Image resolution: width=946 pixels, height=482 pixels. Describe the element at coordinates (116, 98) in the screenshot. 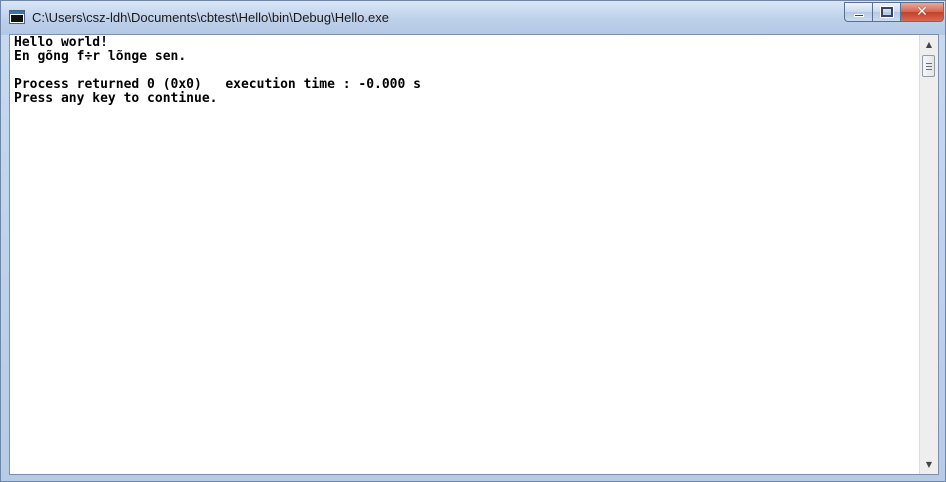

I see `console-line-5: Press any key to continue.` at that location.